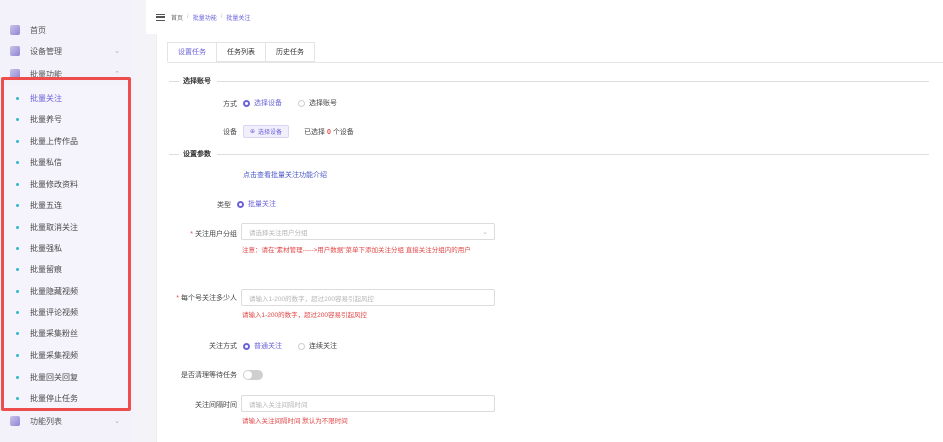 Image resolution: width=943 pixels, height=442 pixels. What do you see at coordinates (290, 52) in the screenshot?
I see `tab-history: 历史任务` at bounding box center [290, 52].